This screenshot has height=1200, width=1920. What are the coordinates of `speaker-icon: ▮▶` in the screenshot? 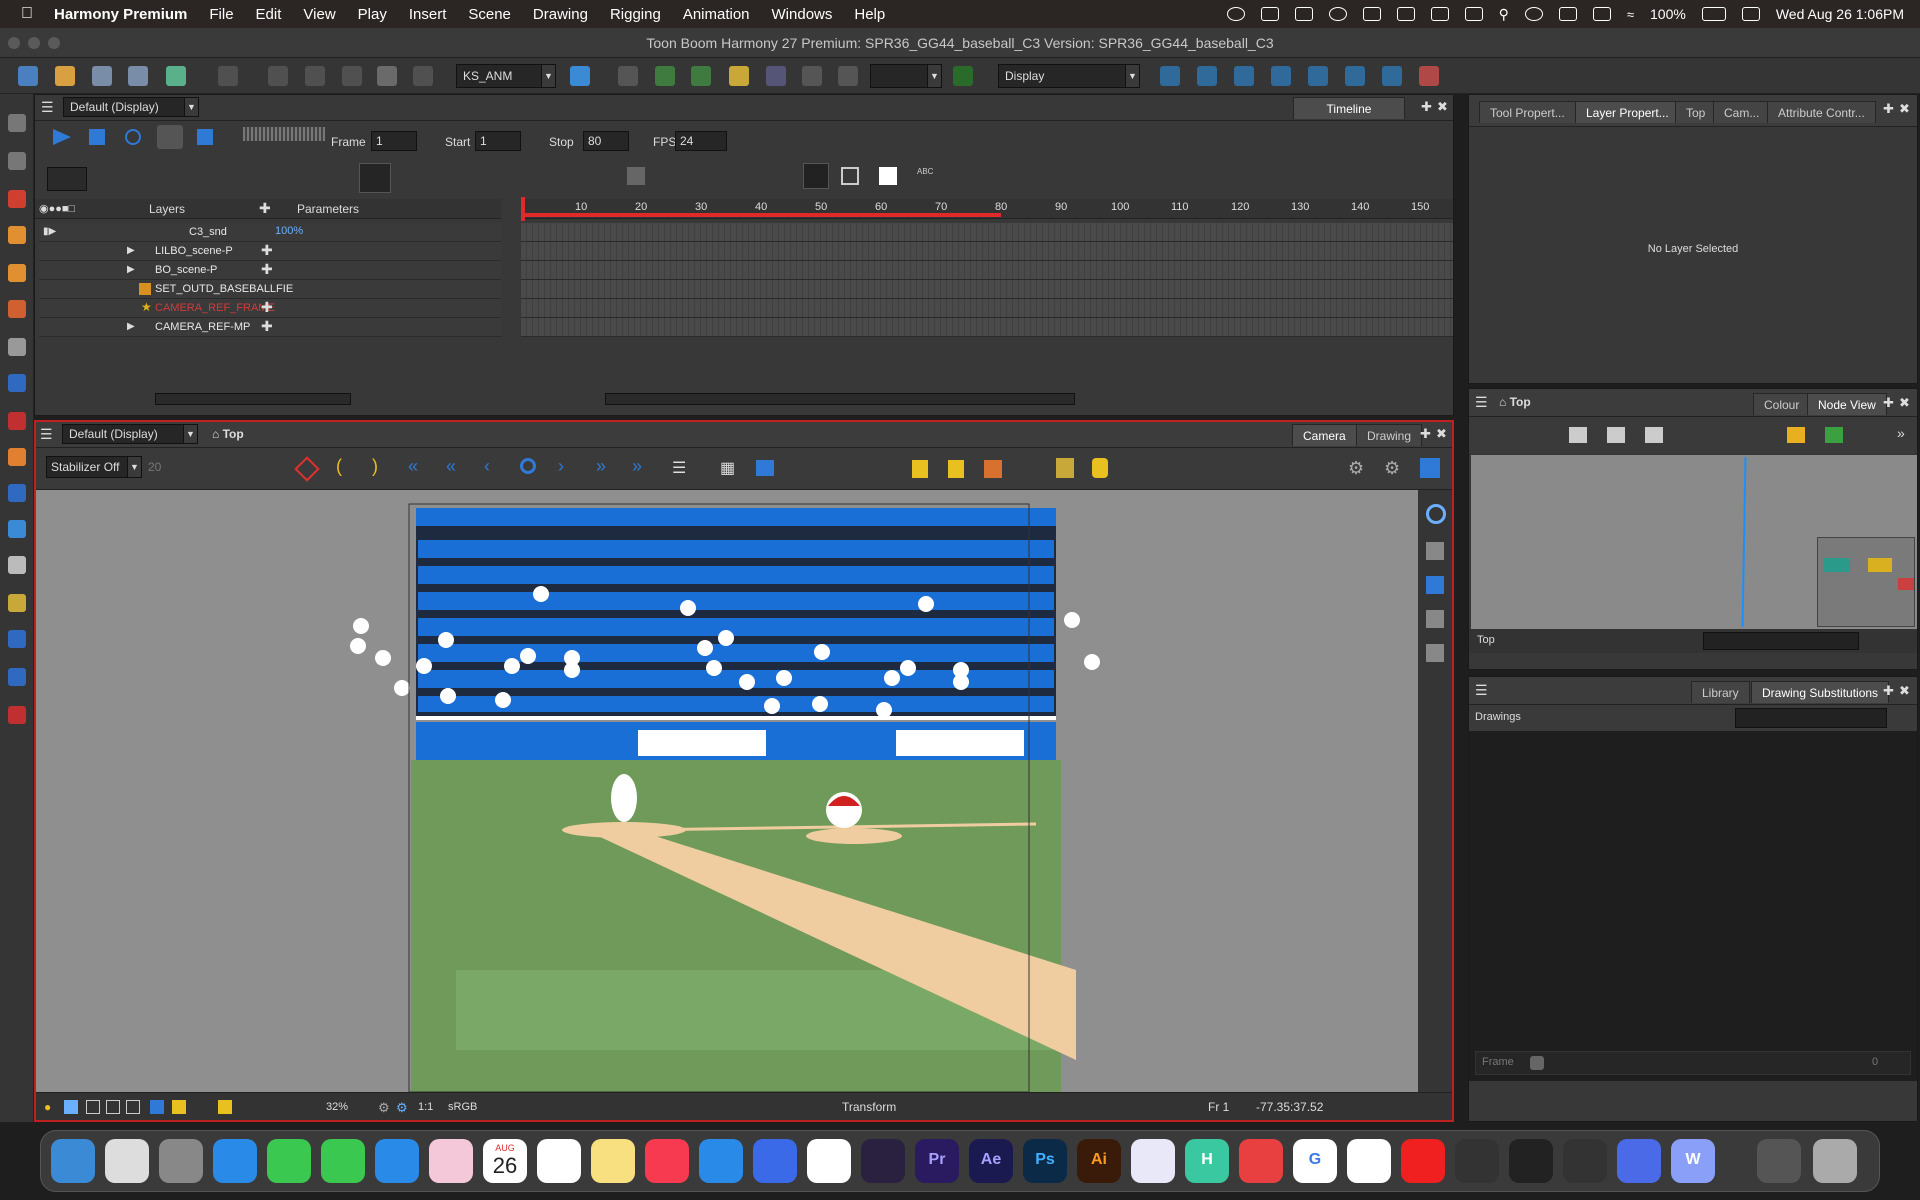 It's located at (49, 231).